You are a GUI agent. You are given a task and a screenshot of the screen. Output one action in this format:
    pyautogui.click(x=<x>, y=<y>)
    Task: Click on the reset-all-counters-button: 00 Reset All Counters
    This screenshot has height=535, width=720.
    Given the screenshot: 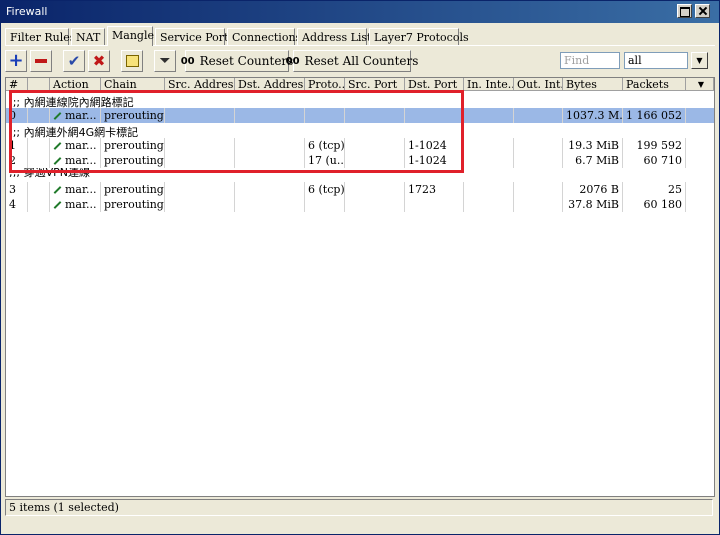 What is the action you would take?
    pyautogui.click(x=352, y=61)
    